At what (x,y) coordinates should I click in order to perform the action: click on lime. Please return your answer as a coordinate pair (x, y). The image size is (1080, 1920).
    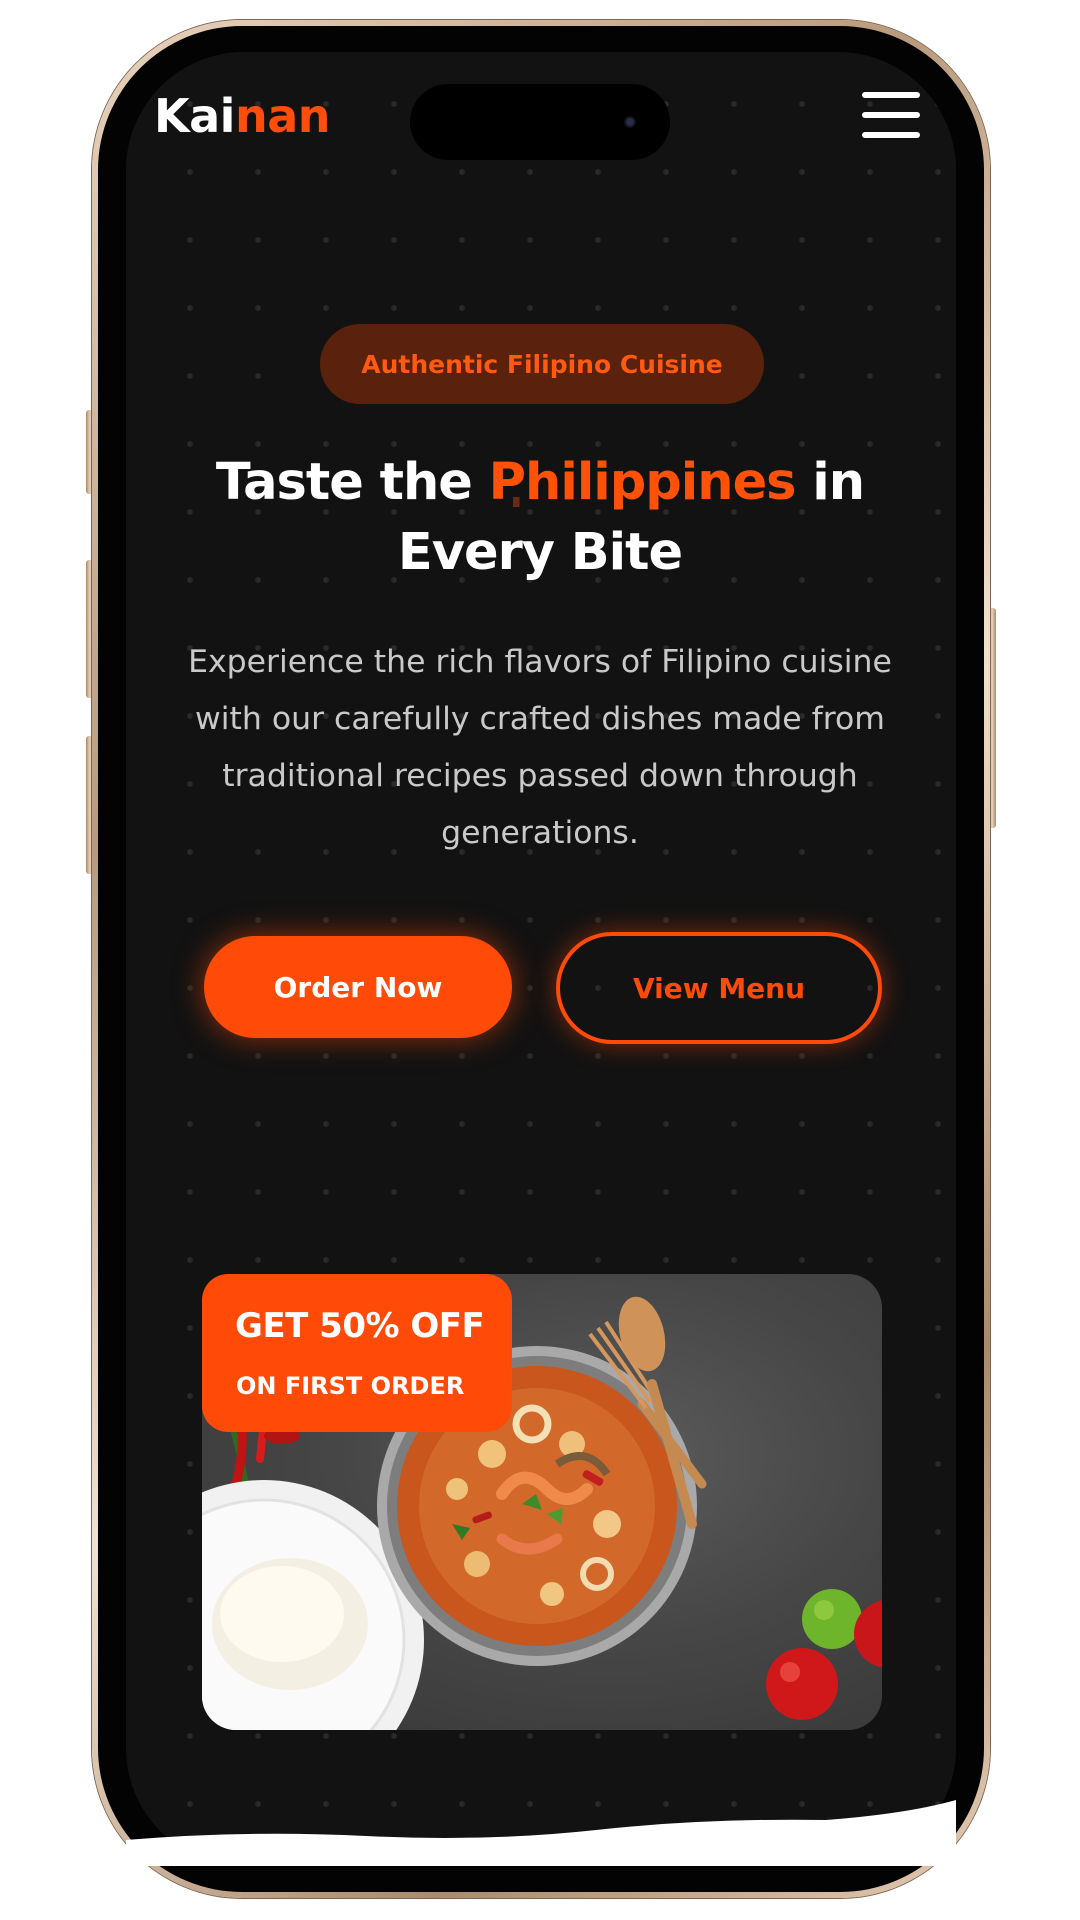
    Looking at the image, I should click on (832, 1619).